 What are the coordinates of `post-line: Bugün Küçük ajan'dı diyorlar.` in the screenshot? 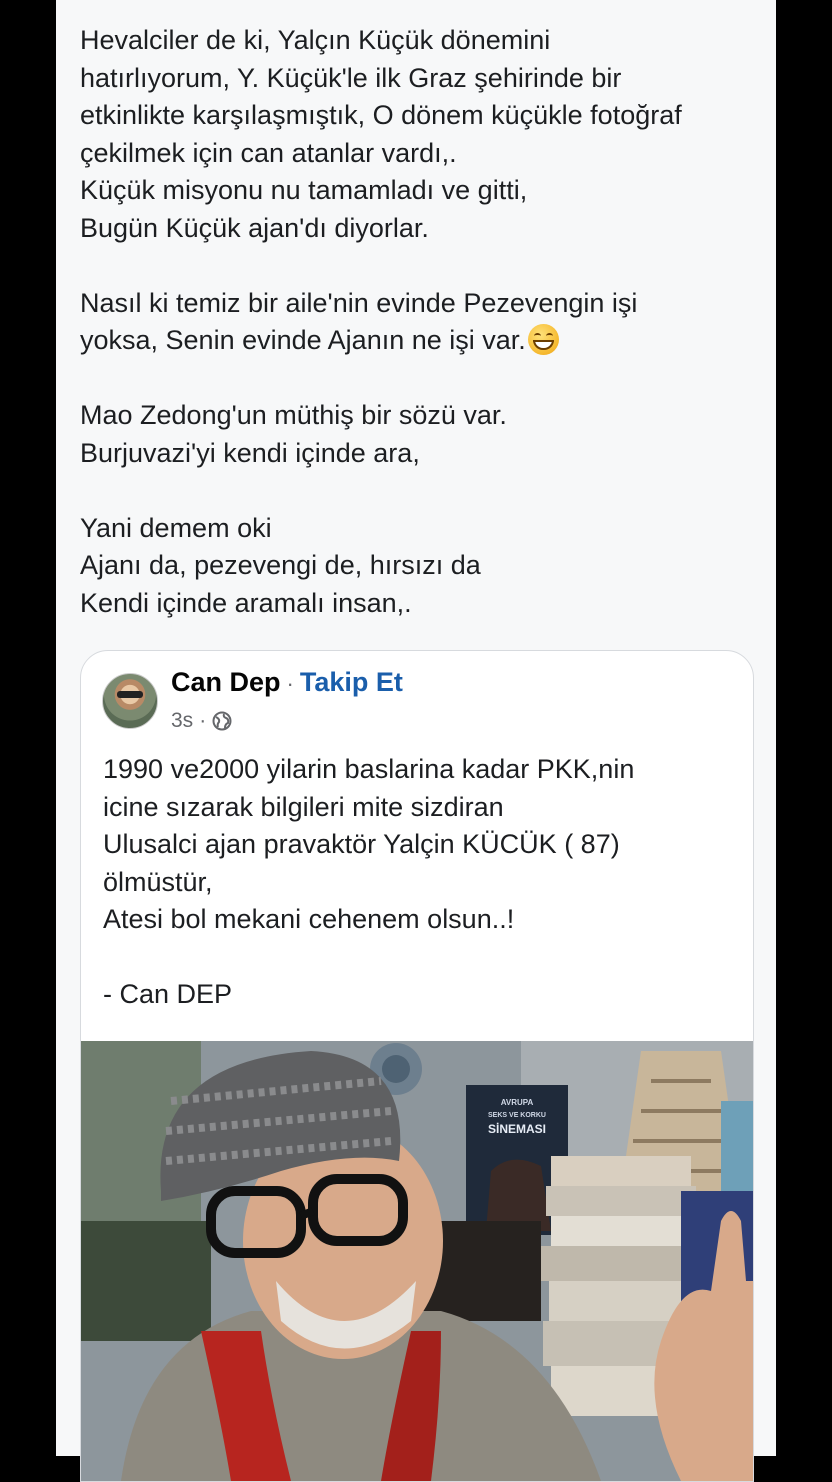 It's located at (254, 227).